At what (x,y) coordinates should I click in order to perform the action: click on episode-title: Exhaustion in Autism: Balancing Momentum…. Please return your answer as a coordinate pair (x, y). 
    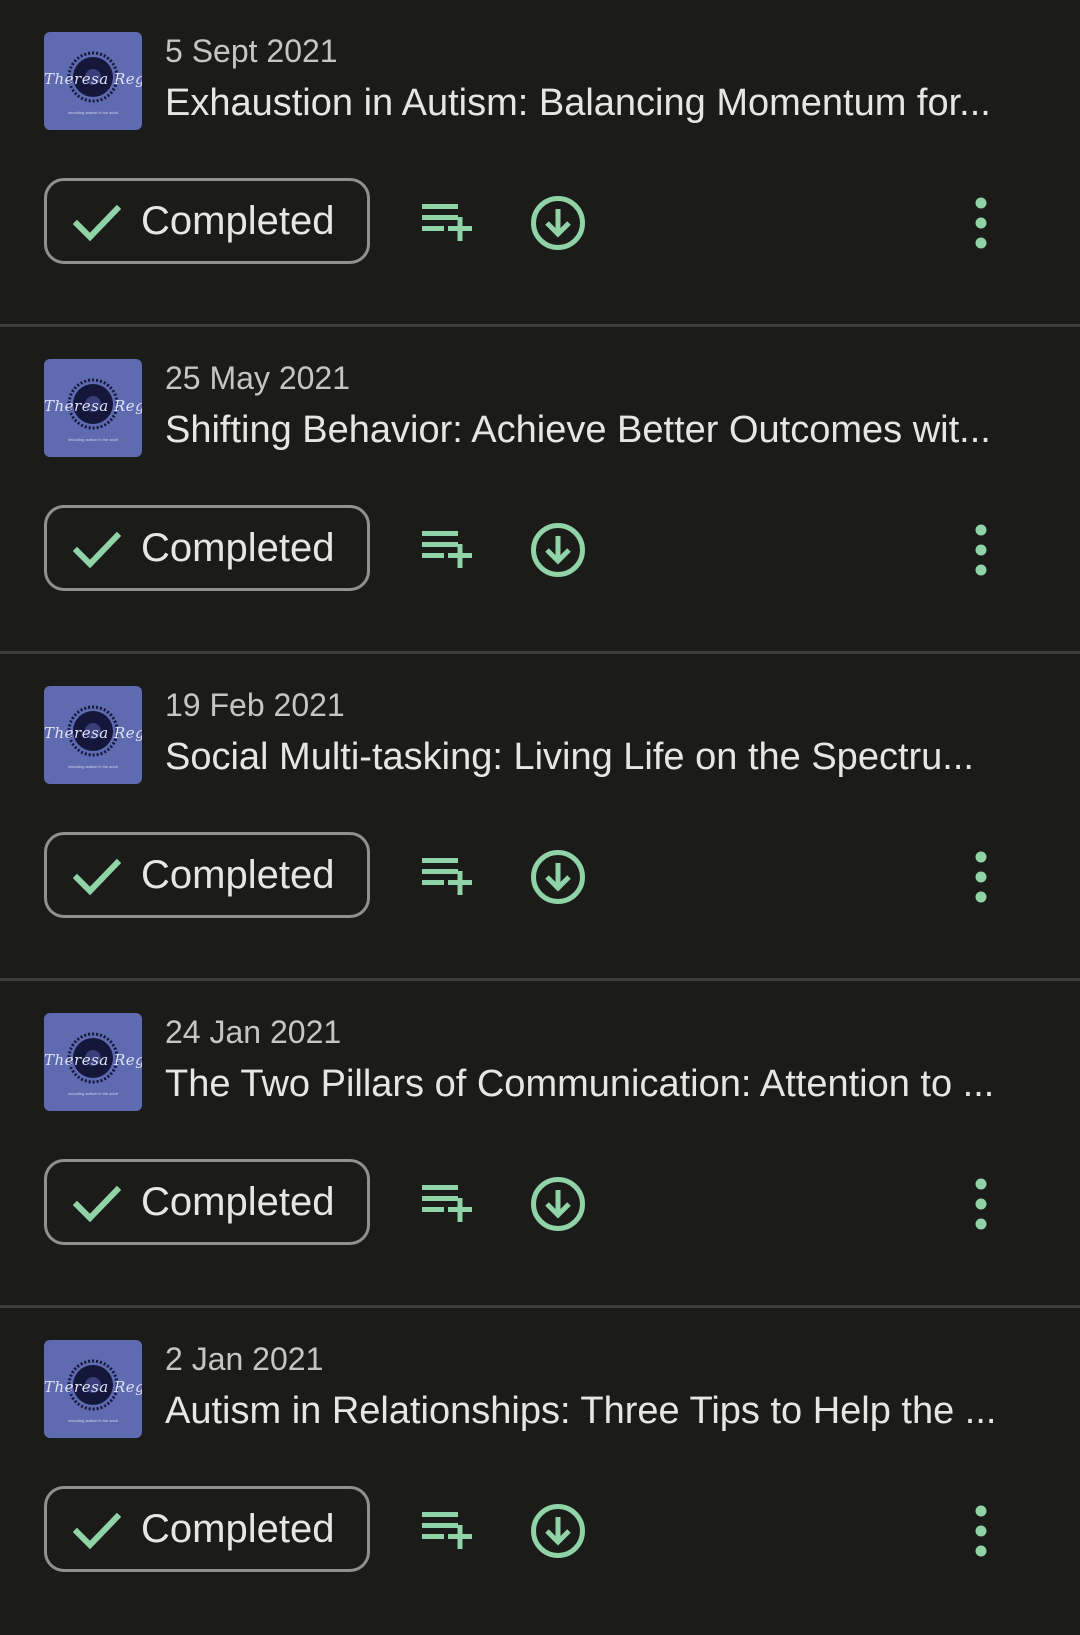
    Looking at the image, I should click on (600, 103).